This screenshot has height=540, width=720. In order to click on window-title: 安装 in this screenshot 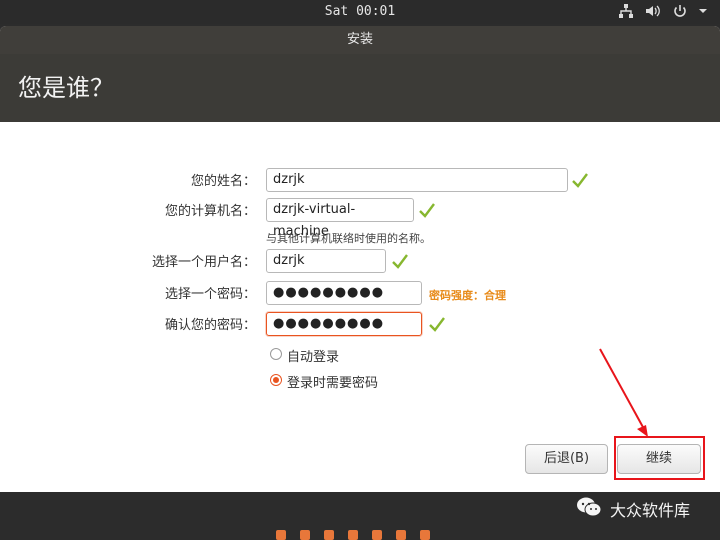, I will do `click(360, 40)`.